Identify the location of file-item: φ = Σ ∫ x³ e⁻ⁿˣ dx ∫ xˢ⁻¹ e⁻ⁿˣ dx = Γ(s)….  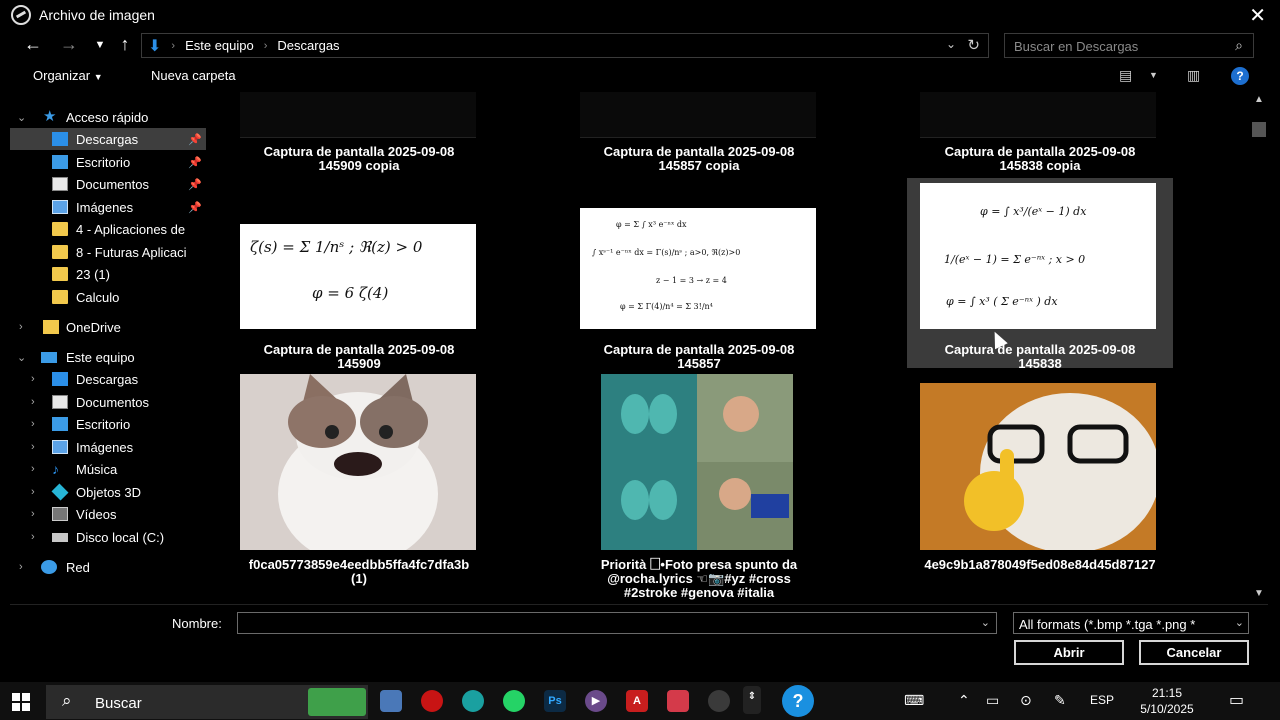
(699, 274).